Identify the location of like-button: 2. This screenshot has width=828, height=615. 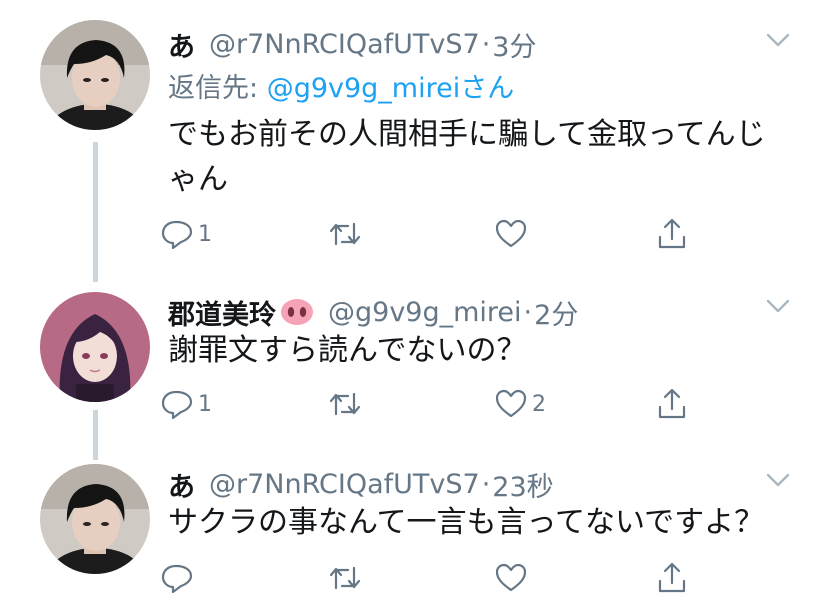
(520, 404).